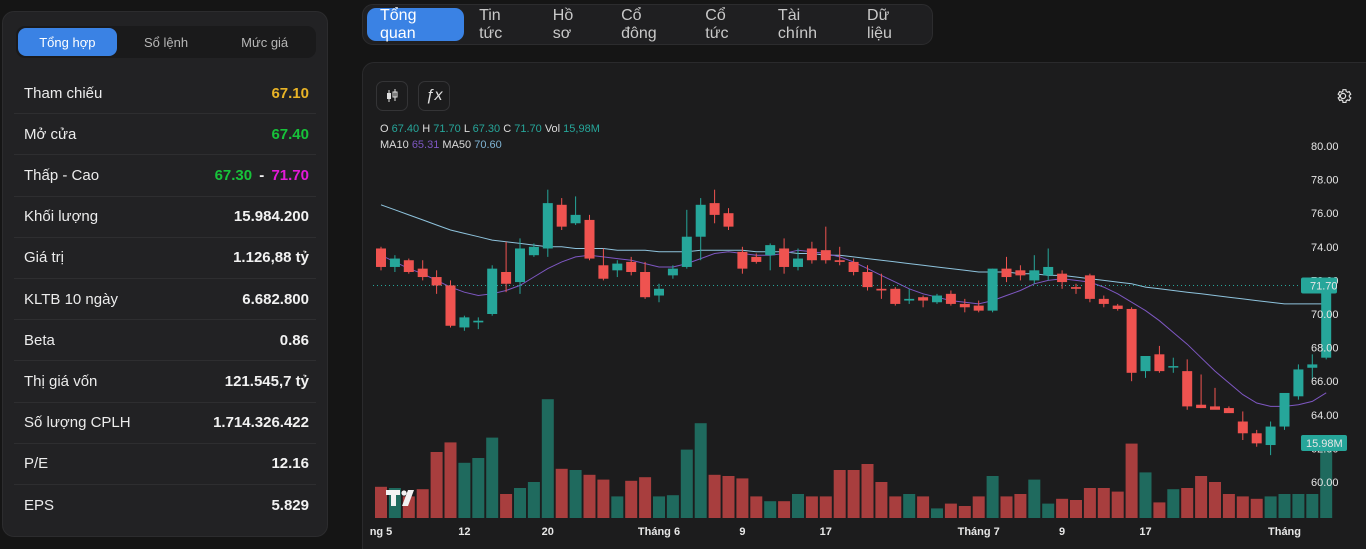 This screenshot has height=549, width=1366. I want to click on tab-muc-gia: Mức giá, so click(264, 42).